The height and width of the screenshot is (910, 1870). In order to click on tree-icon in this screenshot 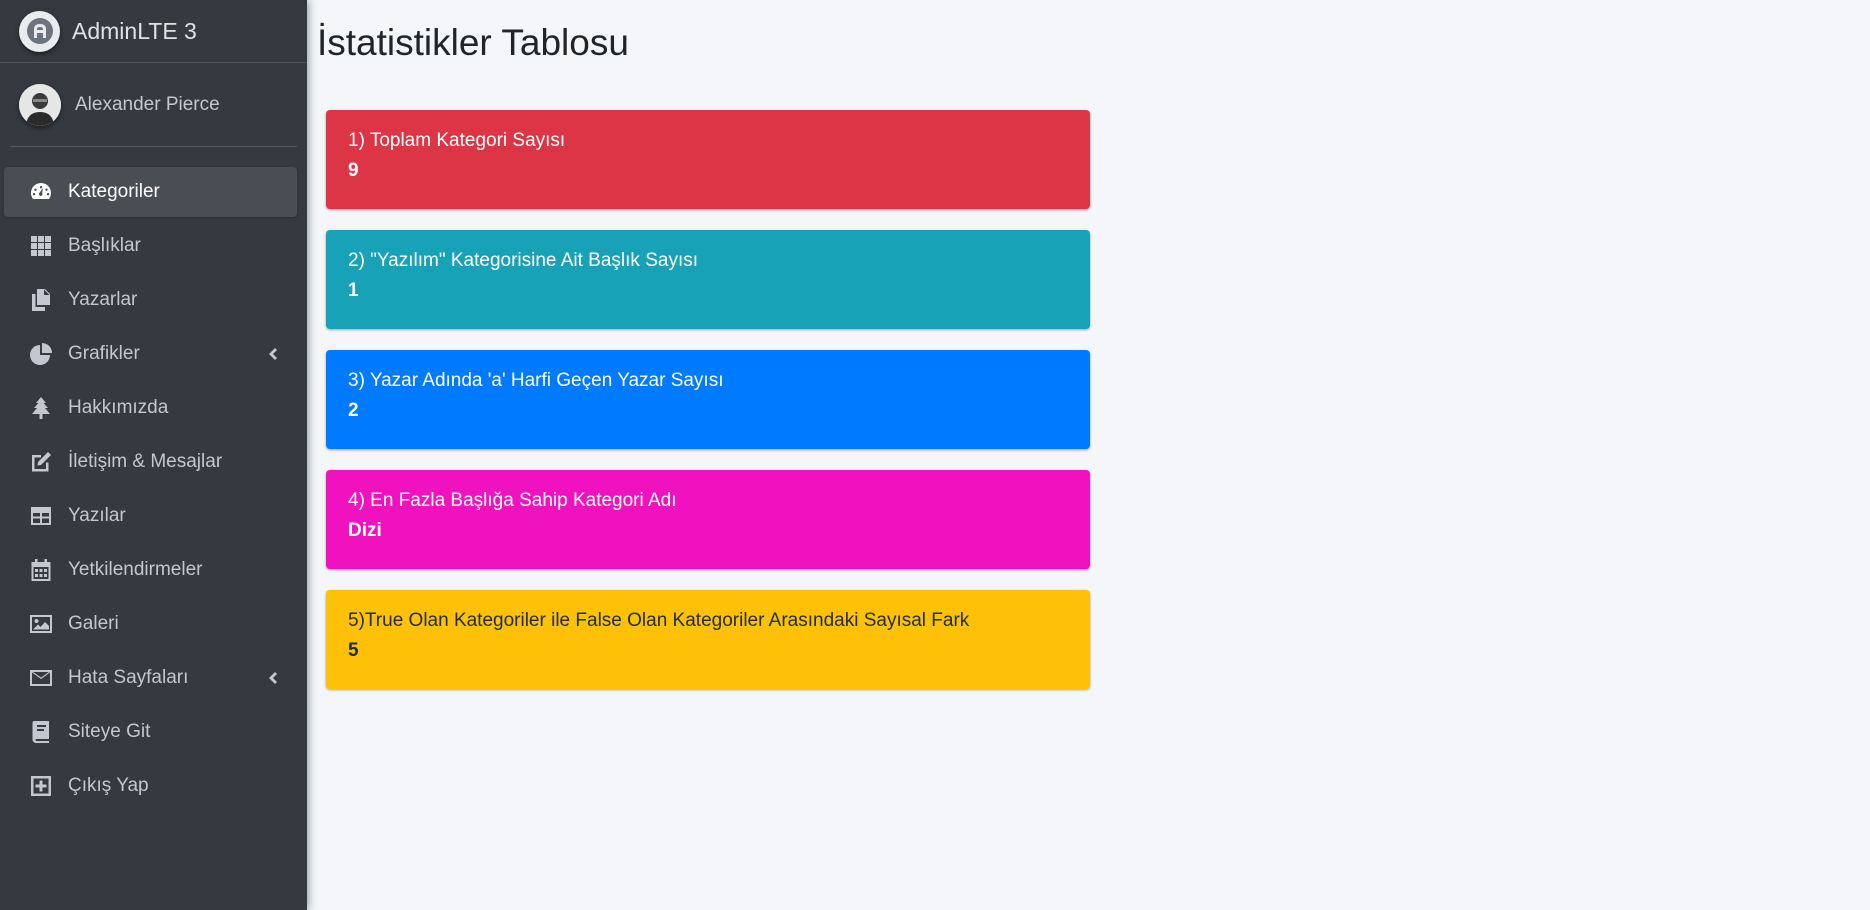, I will do `click(41, 408)`.